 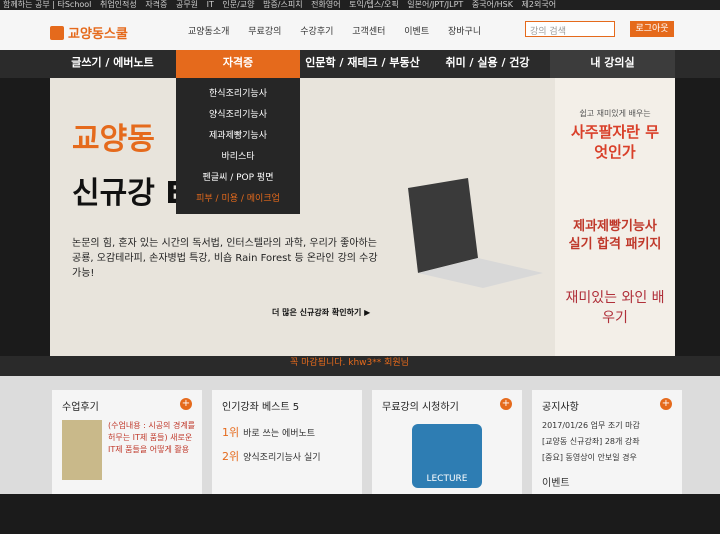 What do you see at coordinates (416, 32) in the screenshot?
I see `gnb-link-event: 이벤트` at bounding box center [416, 32].